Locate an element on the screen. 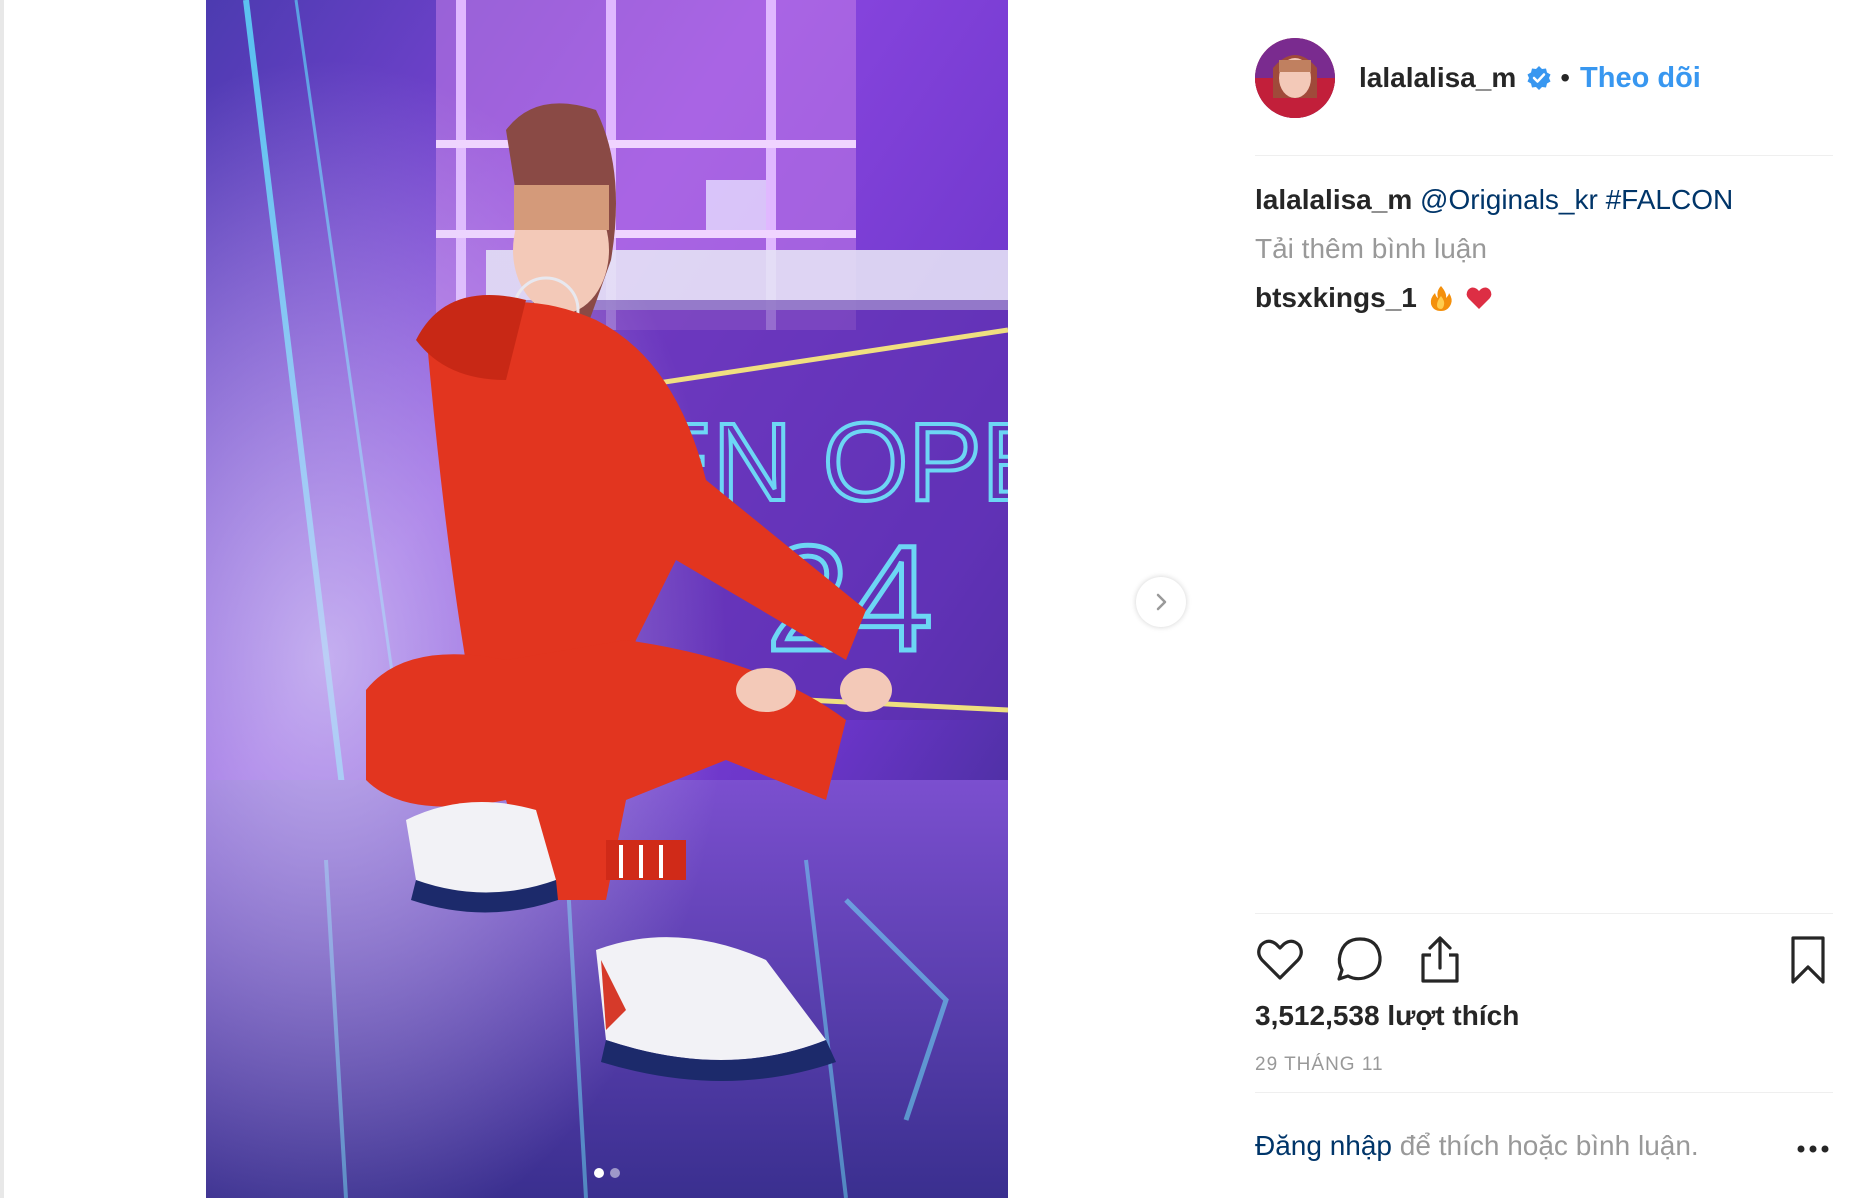  next-slide-button is located at coordinates (1161, 602).